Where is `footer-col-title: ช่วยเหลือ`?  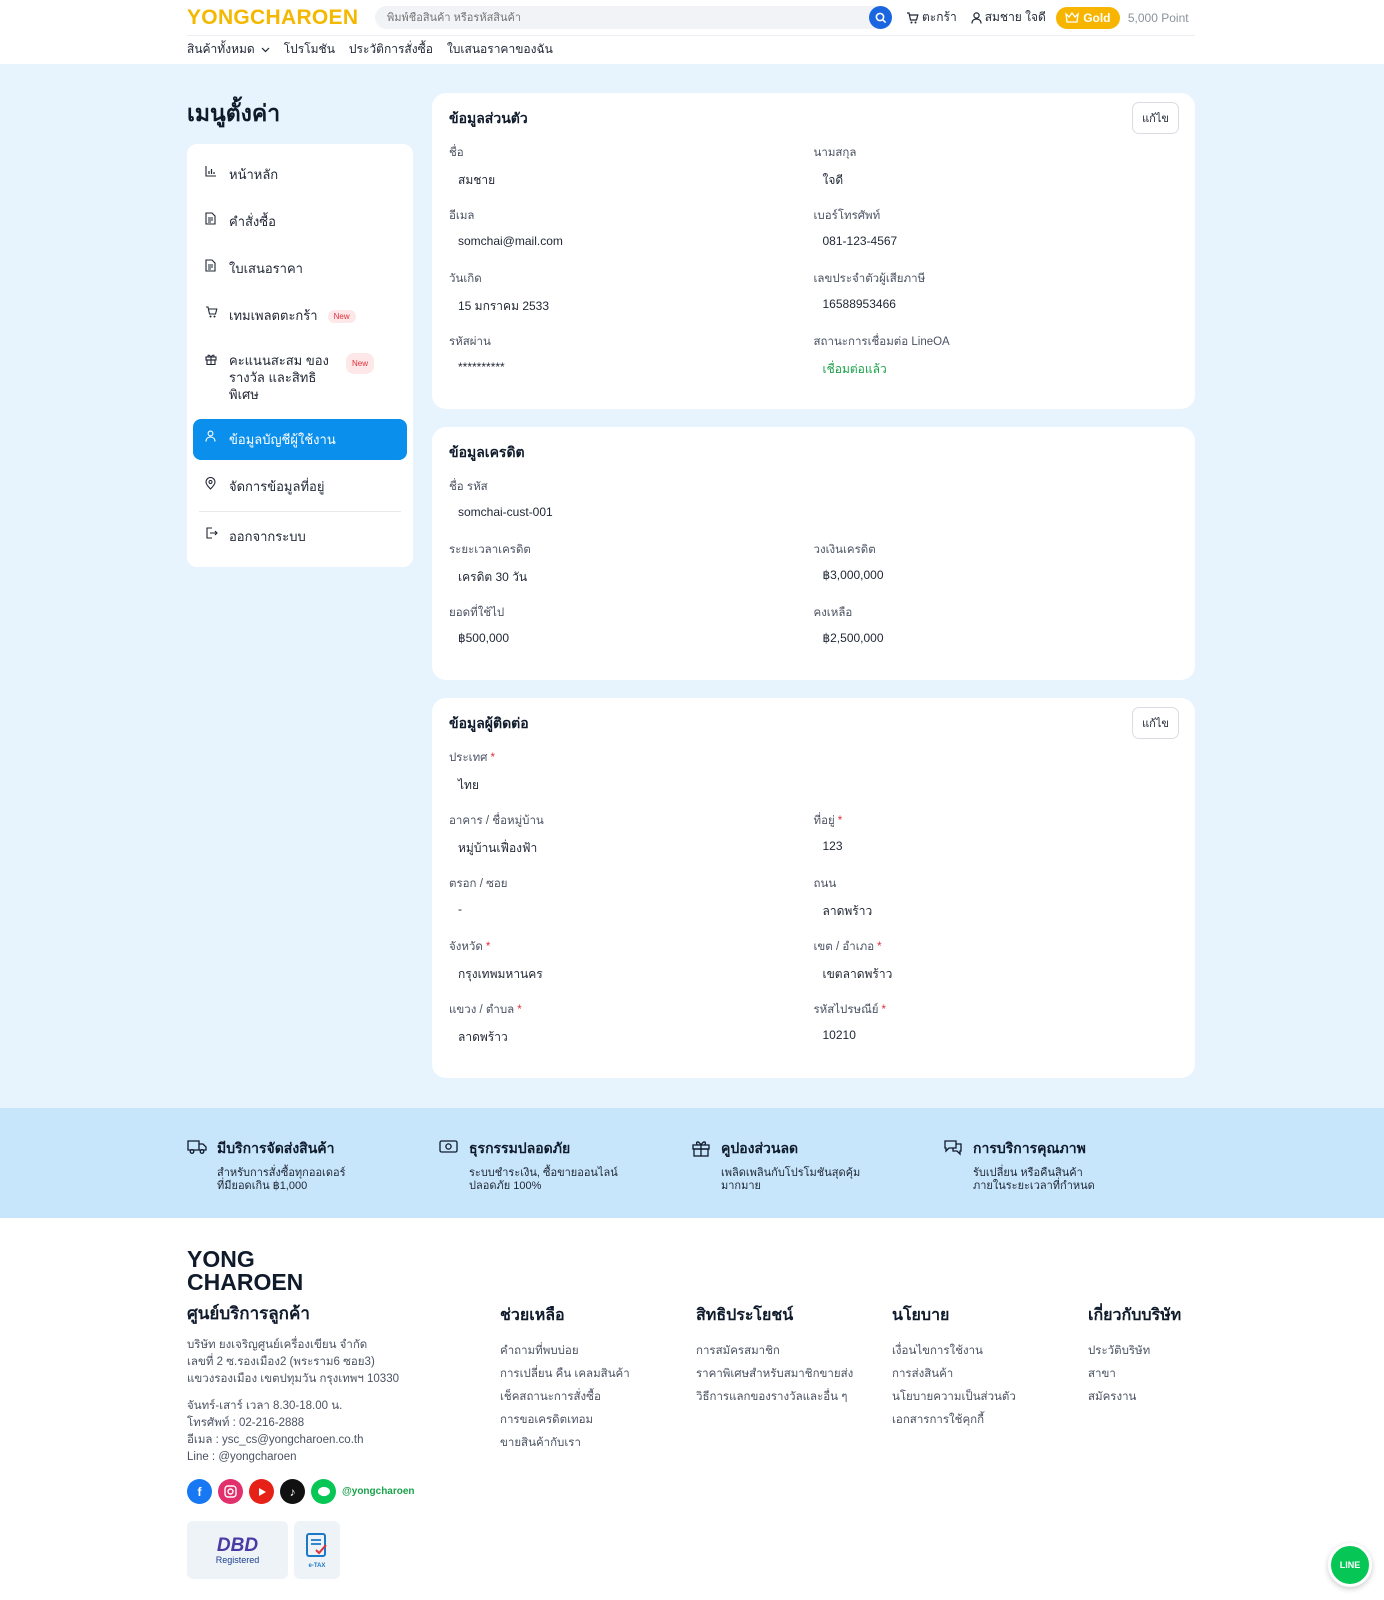
footer-col-title: ช่วยเหลือ is located at coordinates (532, 1315).